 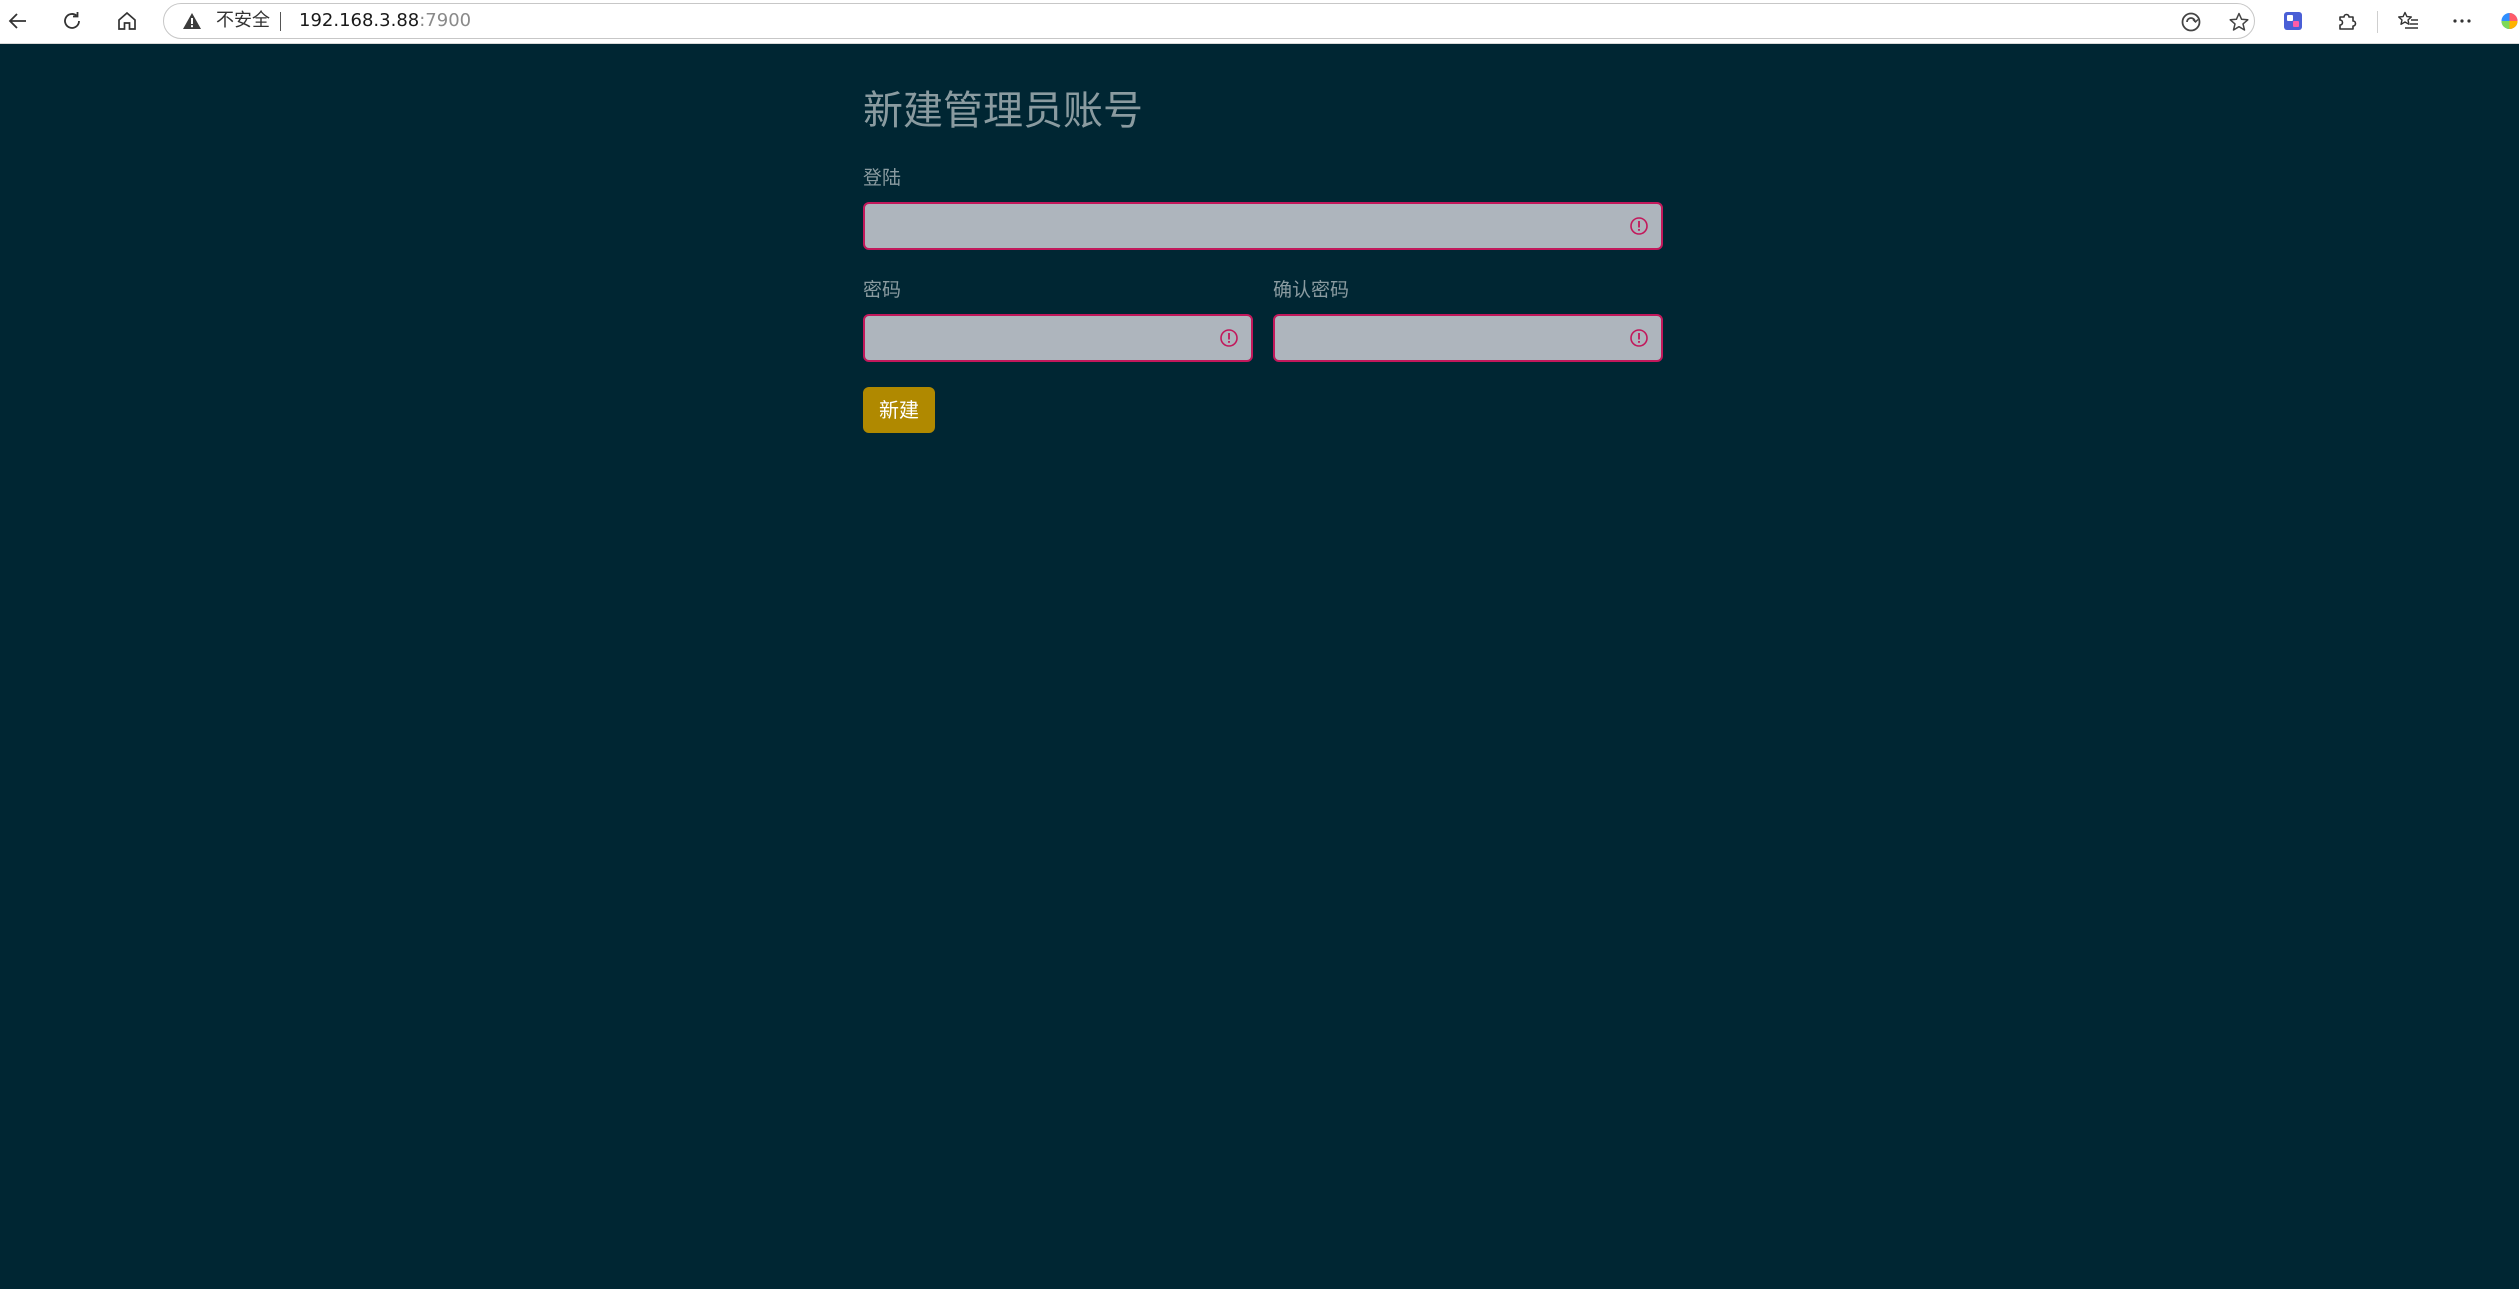 I want to click on extension-app-icon, so click(x=2293, y=21).